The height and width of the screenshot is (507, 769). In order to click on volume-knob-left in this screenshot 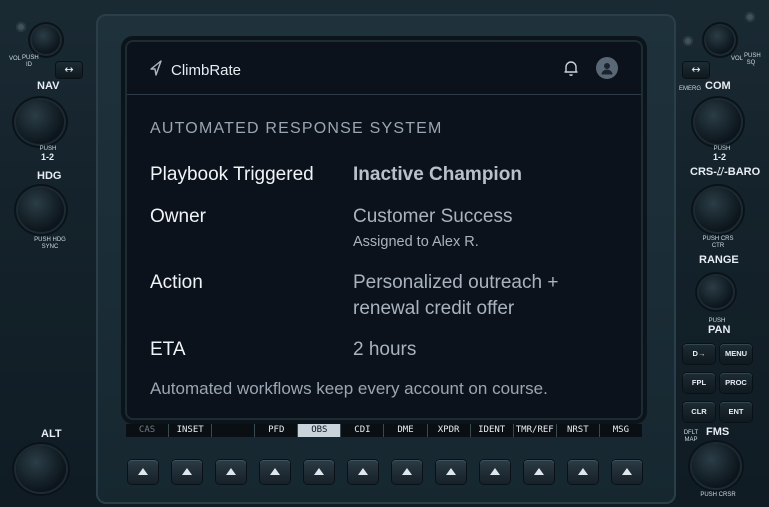, I will do `click(46, 40)`.